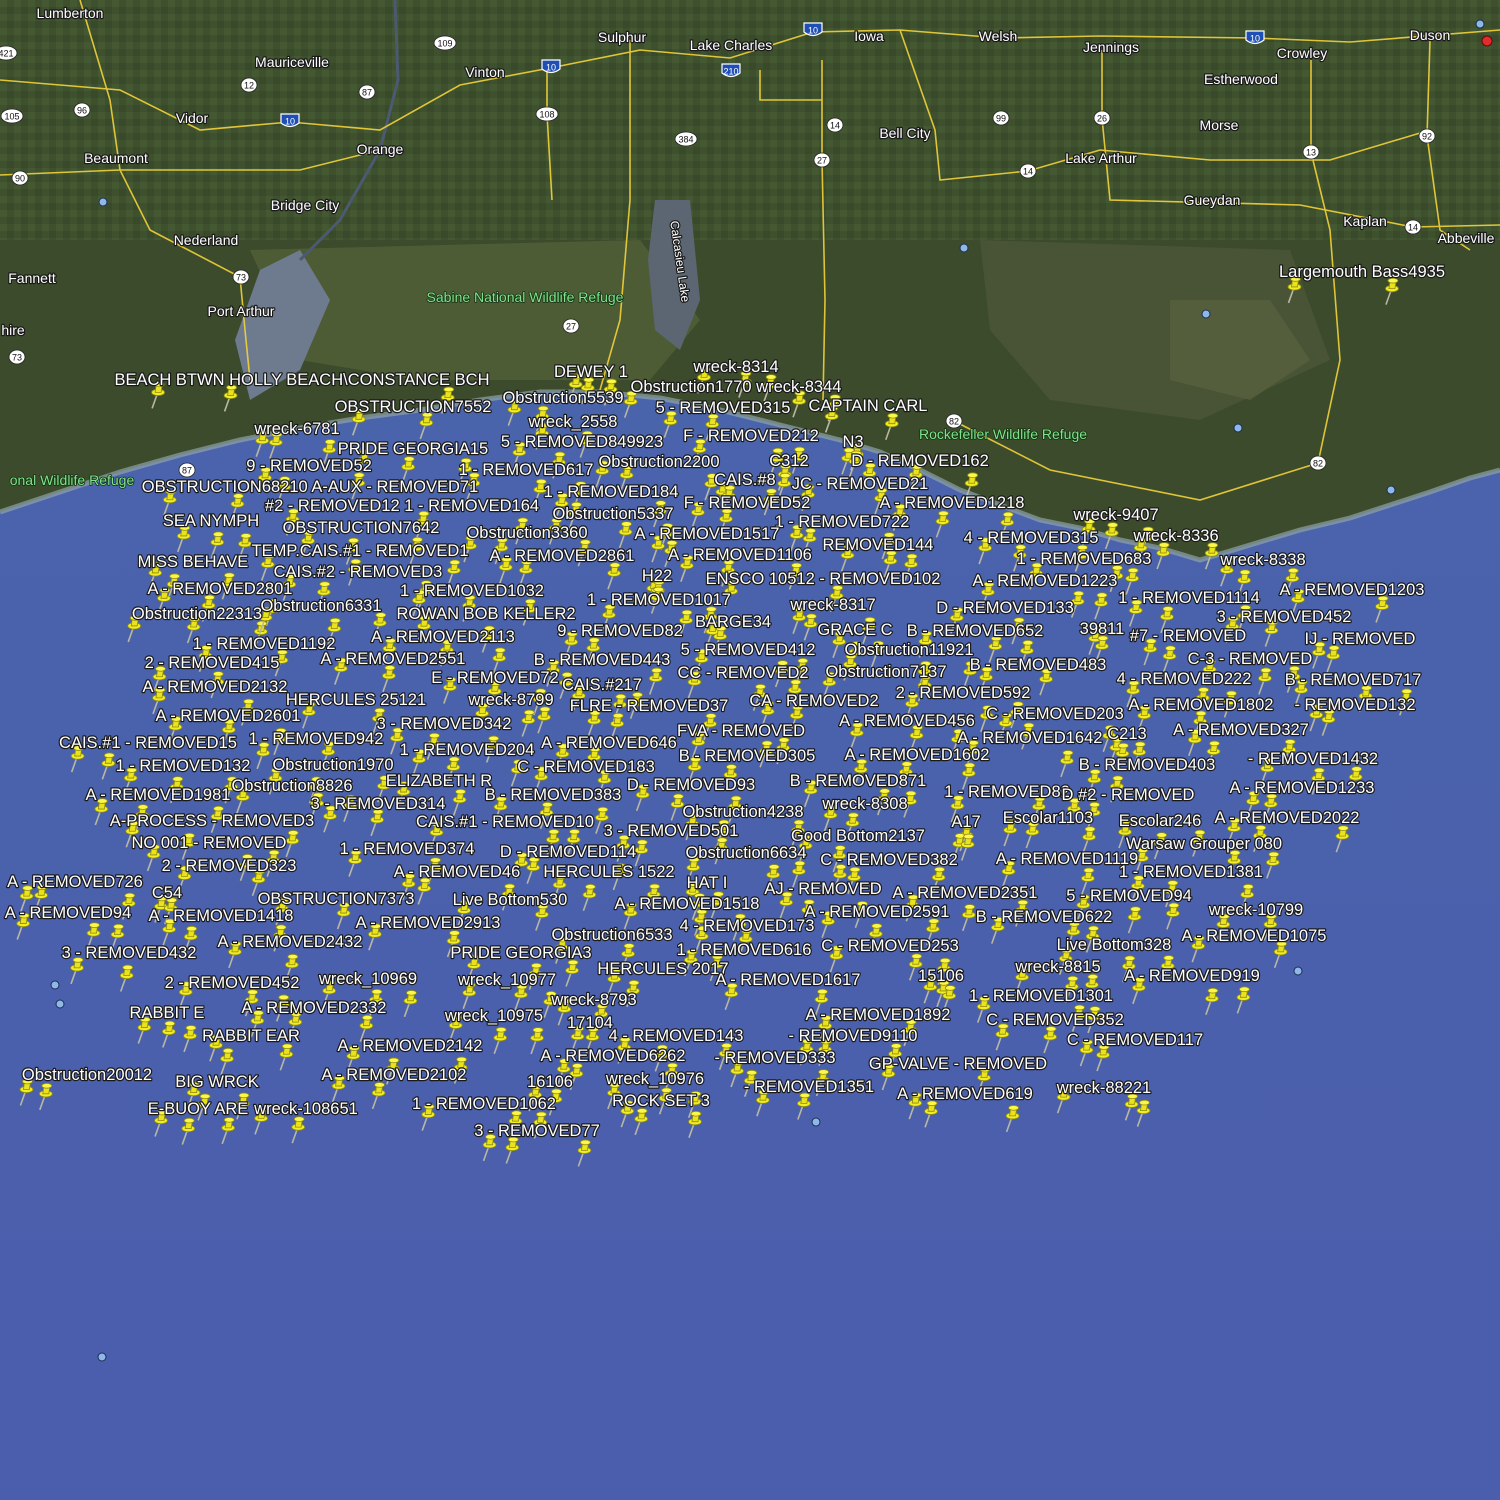 This screenshot has width=1500, height=1500. I want to click on fishing-spot-label: A - REMOVED327, so click(1241, 730).